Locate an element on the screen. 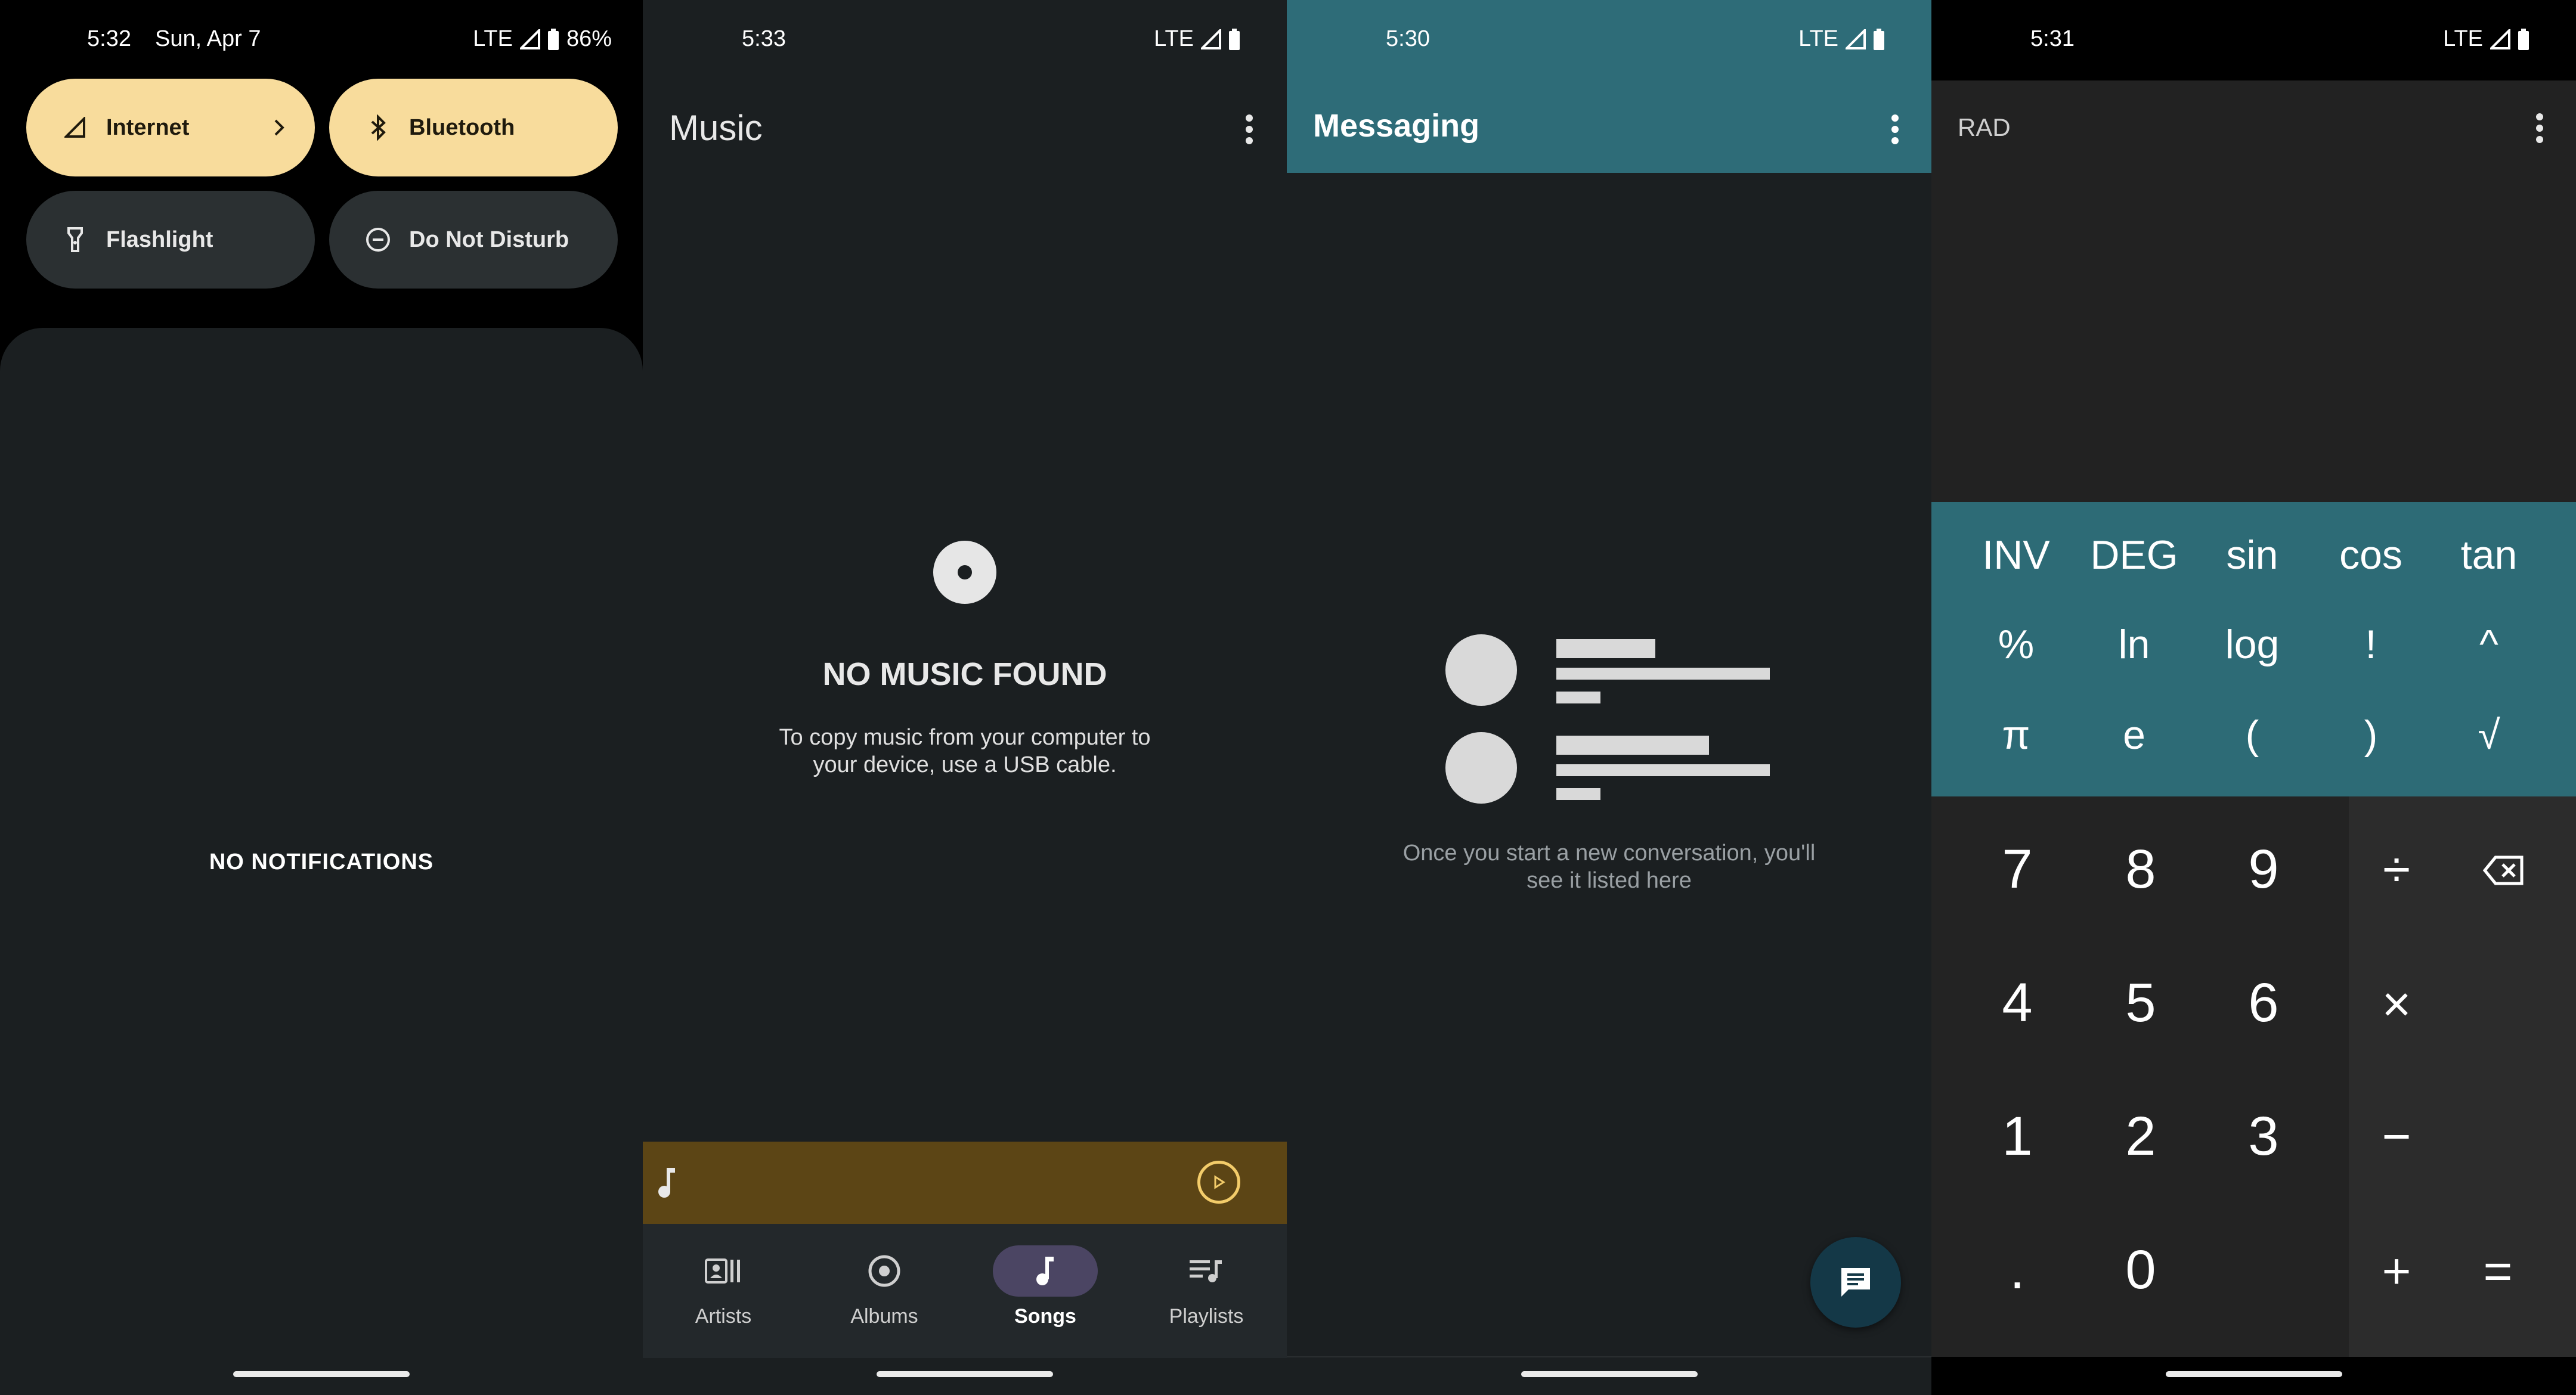  do-not-disturb-icon is located at coordinates (378, 239).